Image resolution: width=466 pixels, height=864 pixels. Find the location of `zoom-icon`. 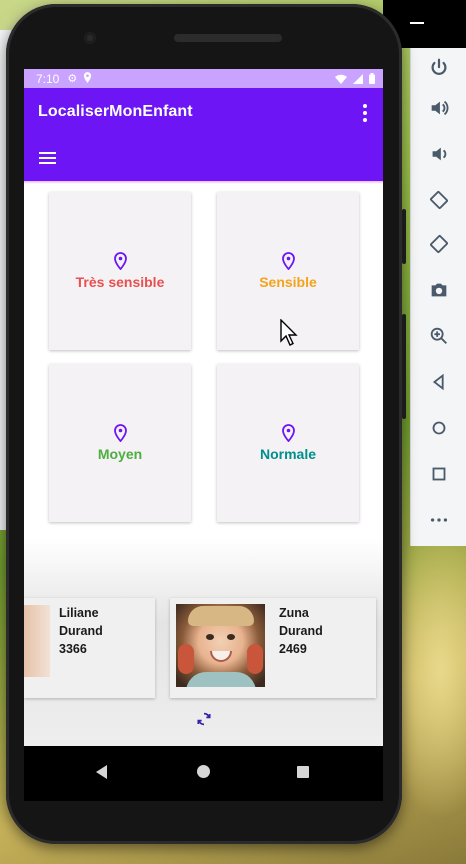

zoom-icon is located at coordinates (438, 335).